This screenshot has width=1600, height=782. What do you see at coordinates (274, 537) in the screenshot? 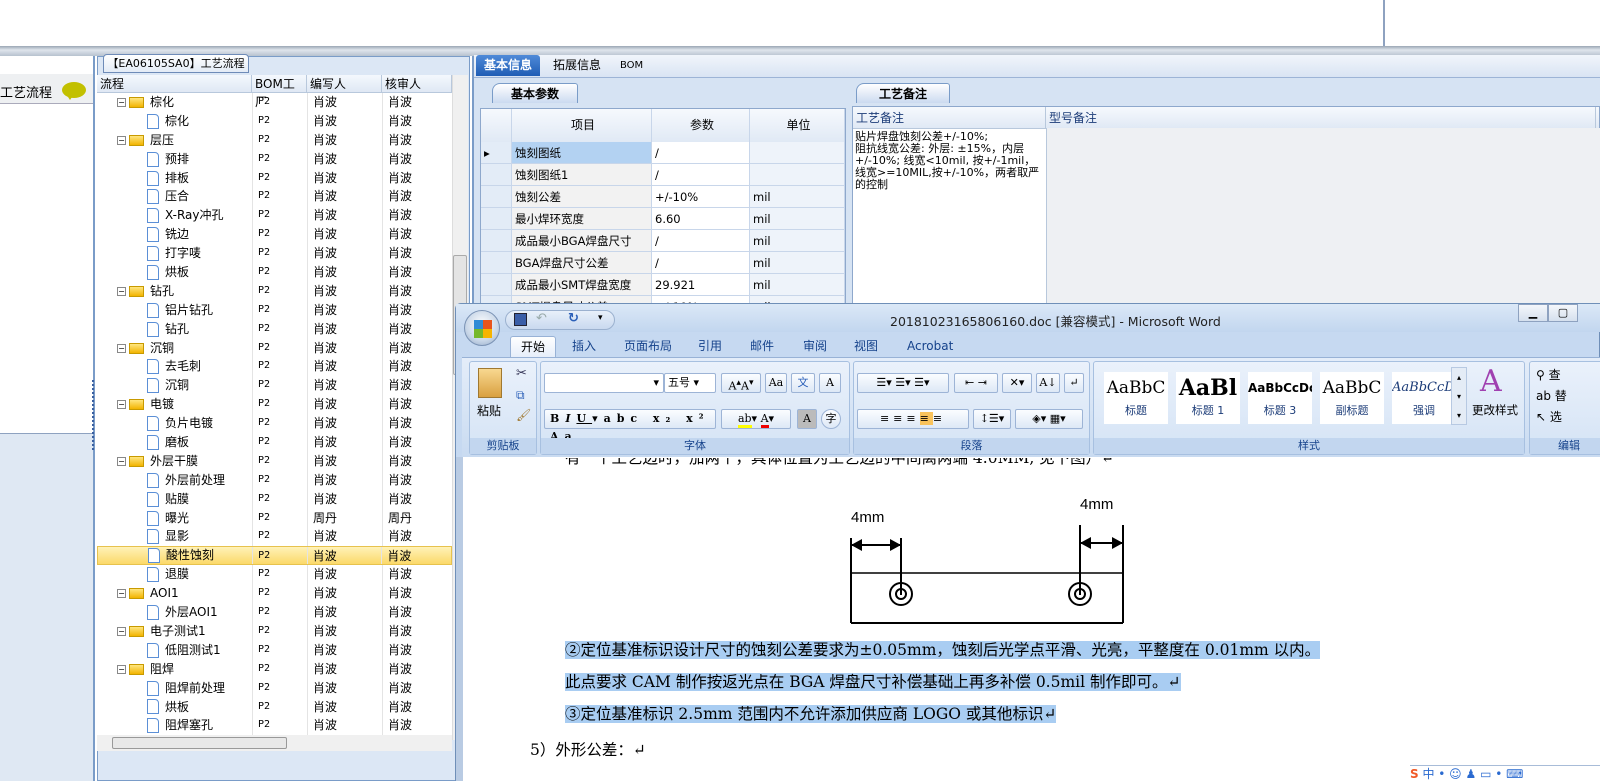
I see `tree-row: 显影 P2 肖波 肖波` at bounding box center [274, 537].